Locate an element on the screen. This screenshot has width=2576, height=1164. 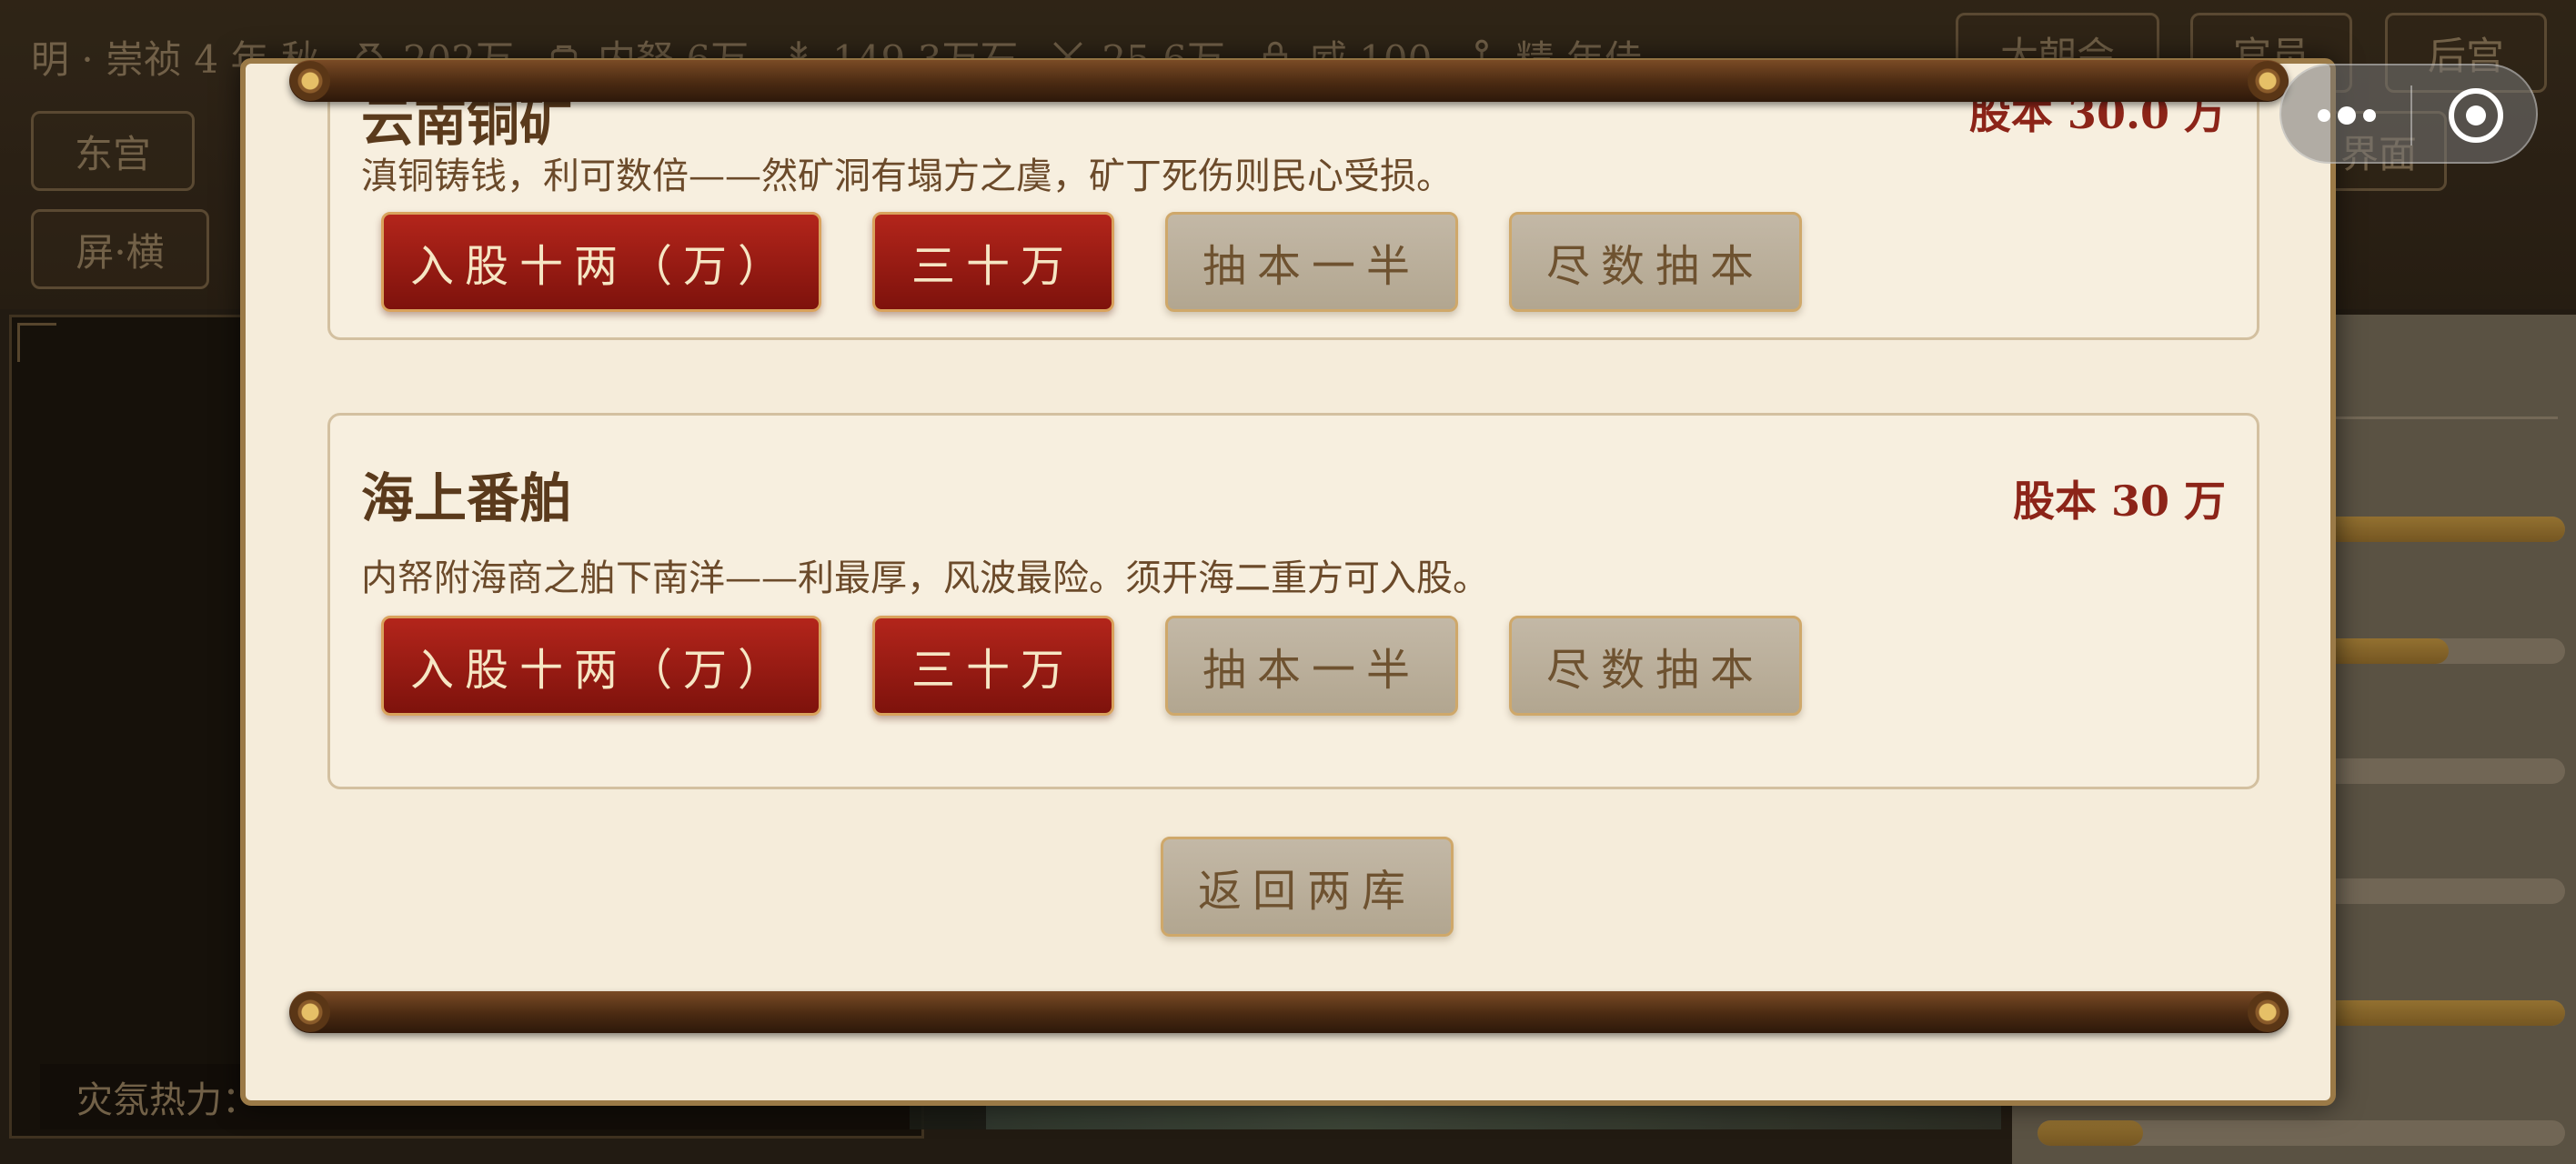
more-options-icon is located at coordinates (2350, 115).